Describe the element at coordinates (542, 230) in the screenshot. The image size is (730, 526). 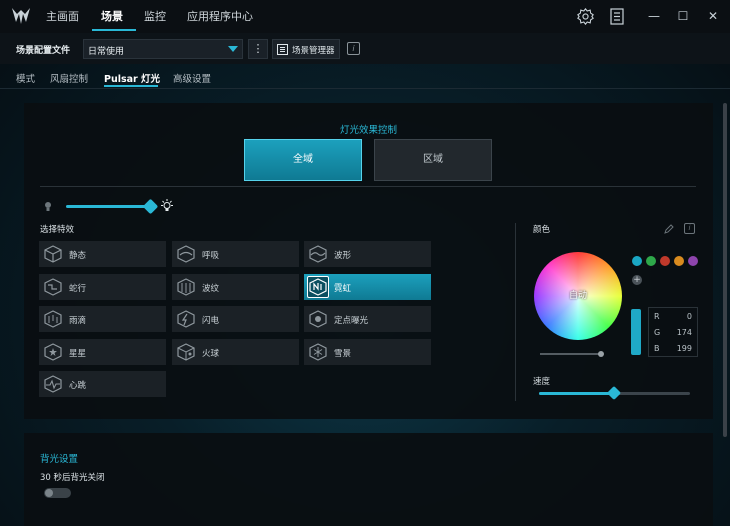
I see `color-label: 颜色` at that location.